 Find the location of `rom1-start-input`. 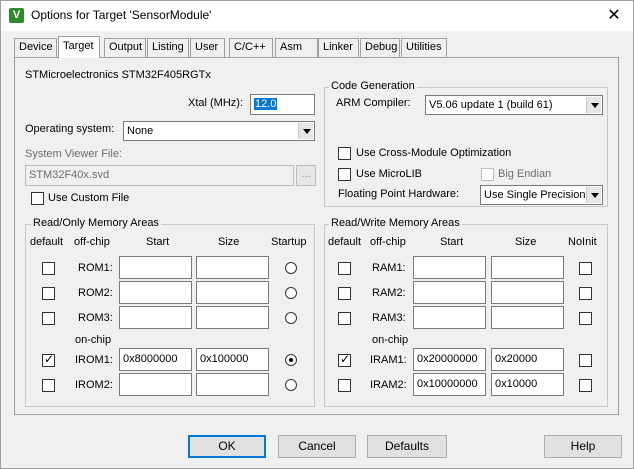

rom1-start-input is located at coordinates (155, 267).